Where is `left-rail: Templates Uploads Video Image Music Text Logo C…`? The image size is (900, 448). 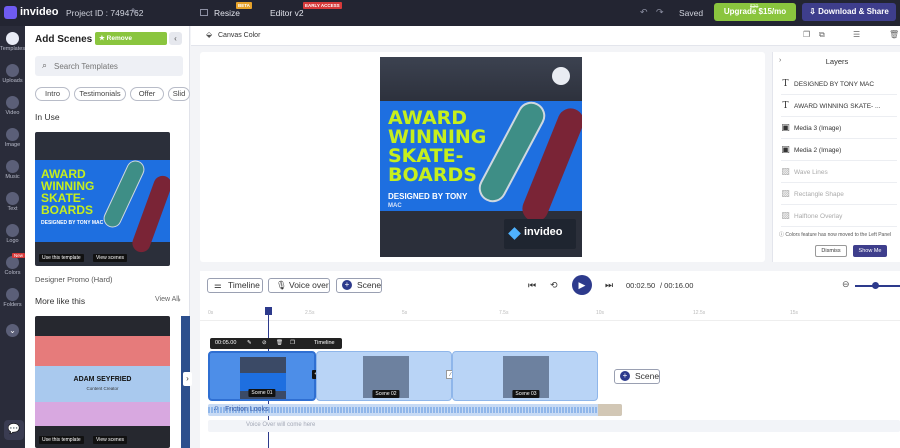 left-rail: Templates Uploads Video Image Music Text Logo C… is located at coordinates (12, 237).